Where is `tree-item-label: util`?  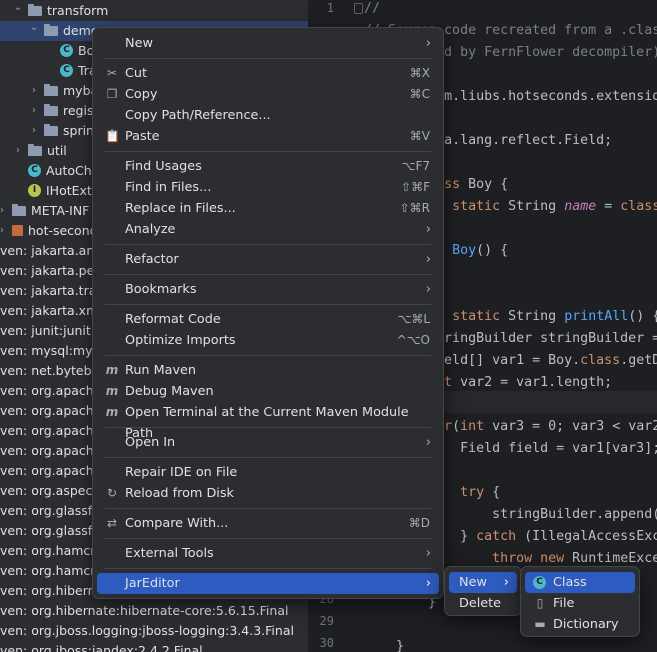 tree-item-label: util is located at coordinates (57, 150).